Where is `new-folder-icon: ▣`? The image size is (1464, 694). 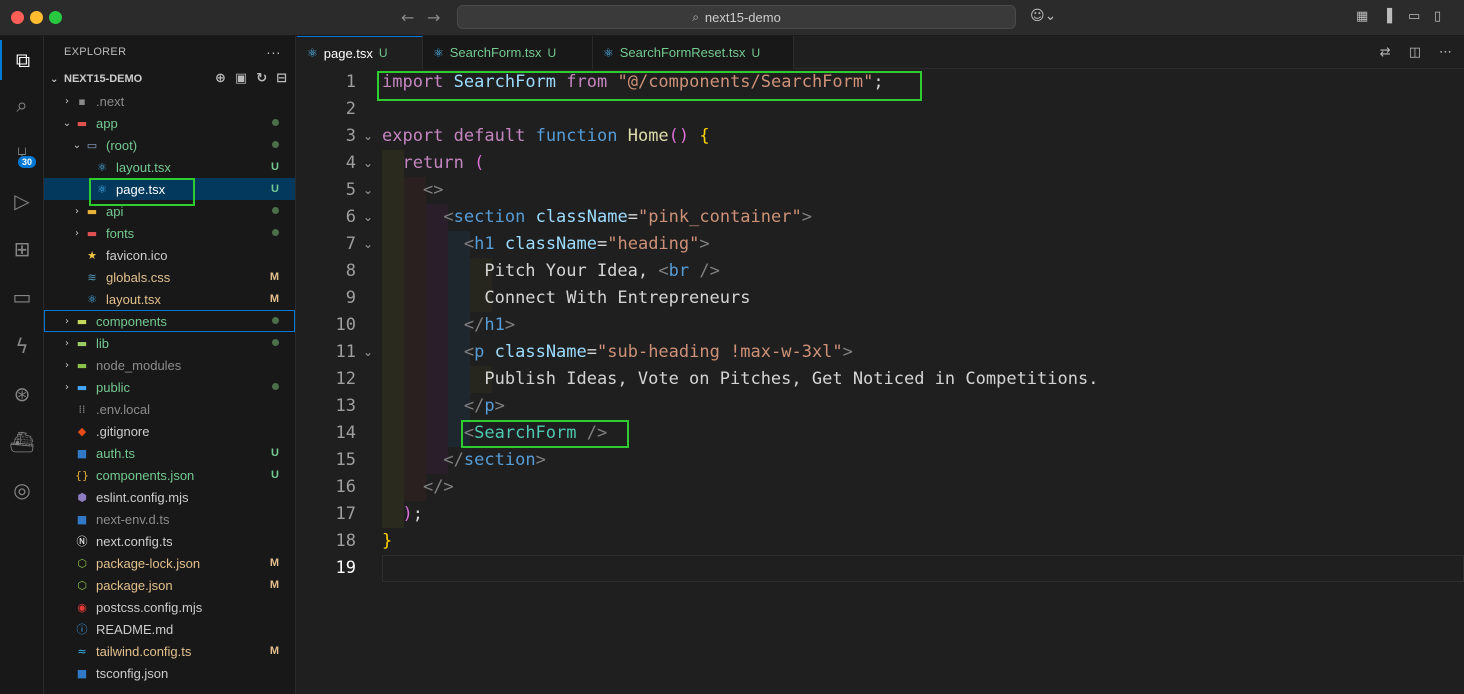
new-folder-icon: ▣ is located at coordinates (241, 78).